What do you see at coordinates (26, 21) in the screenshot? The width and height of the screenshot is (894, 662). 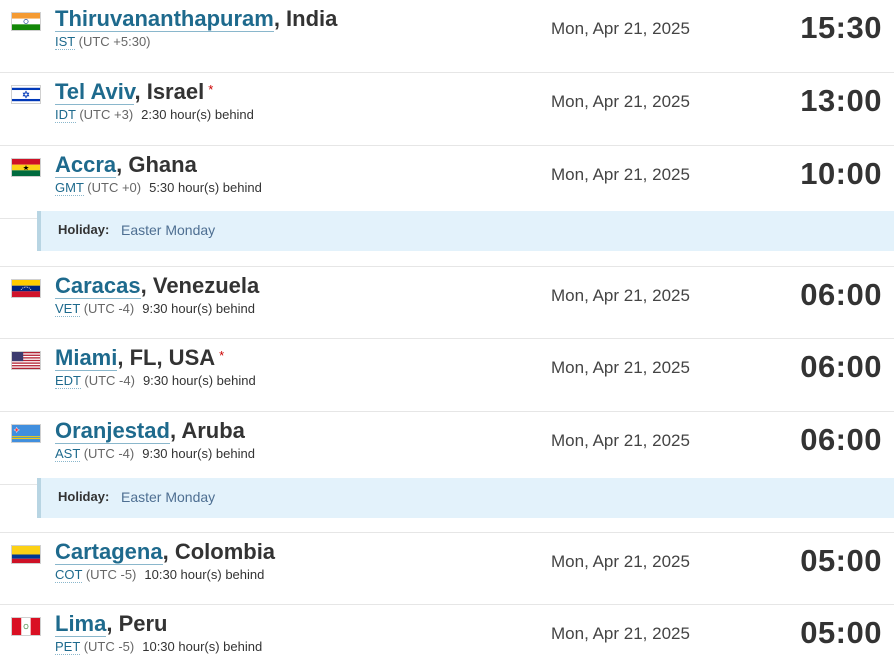 I see `india-flag-icon` at bounding box center [26, 21].